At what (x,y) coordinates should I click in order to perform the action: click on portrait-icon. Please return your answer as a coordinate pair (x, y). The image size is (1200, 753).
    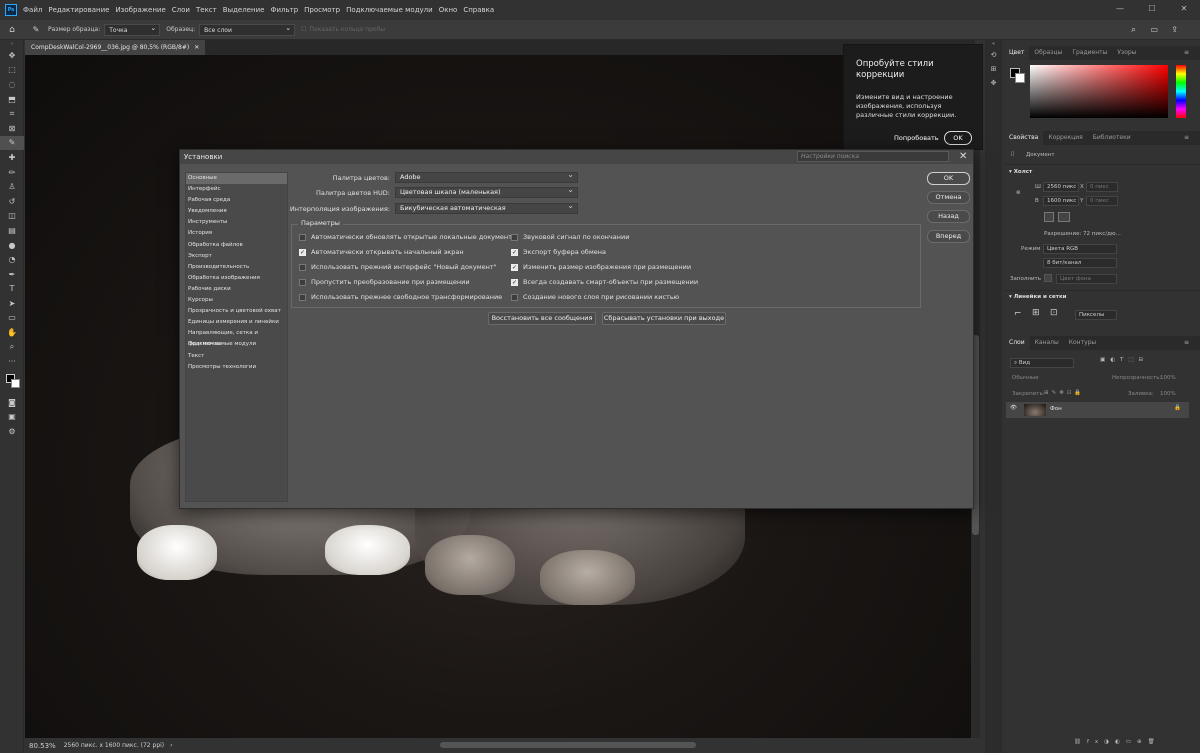
    Looking at the image, I should click on (1049, 217).